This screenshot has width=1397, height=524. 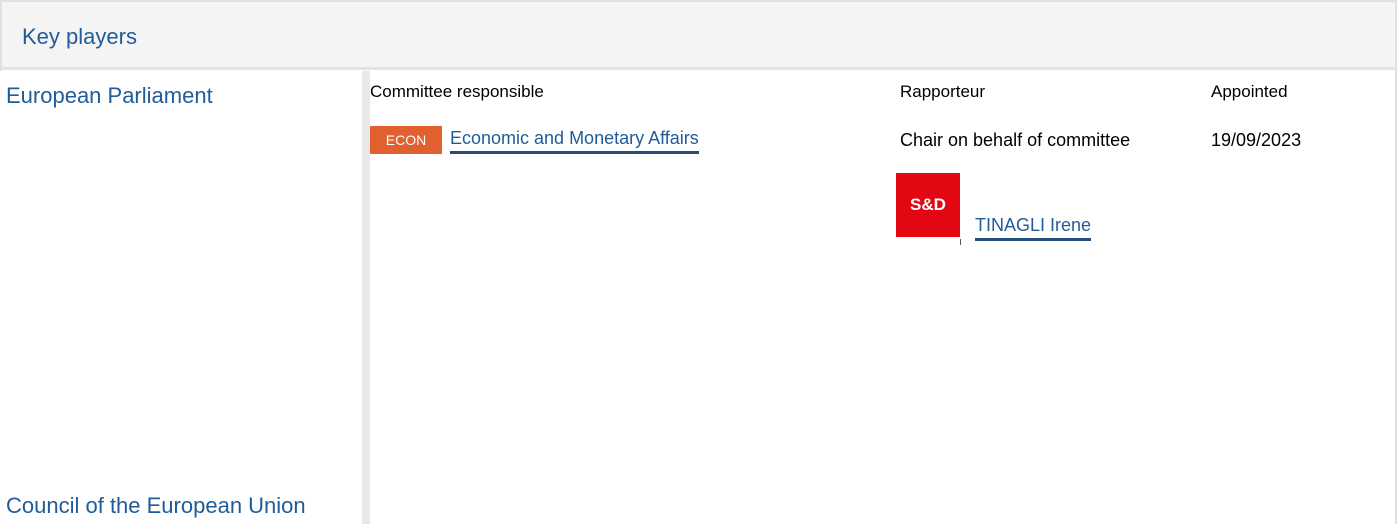 I want to click on column-header-committee: Committee responsible, so click(x=457, y=91).